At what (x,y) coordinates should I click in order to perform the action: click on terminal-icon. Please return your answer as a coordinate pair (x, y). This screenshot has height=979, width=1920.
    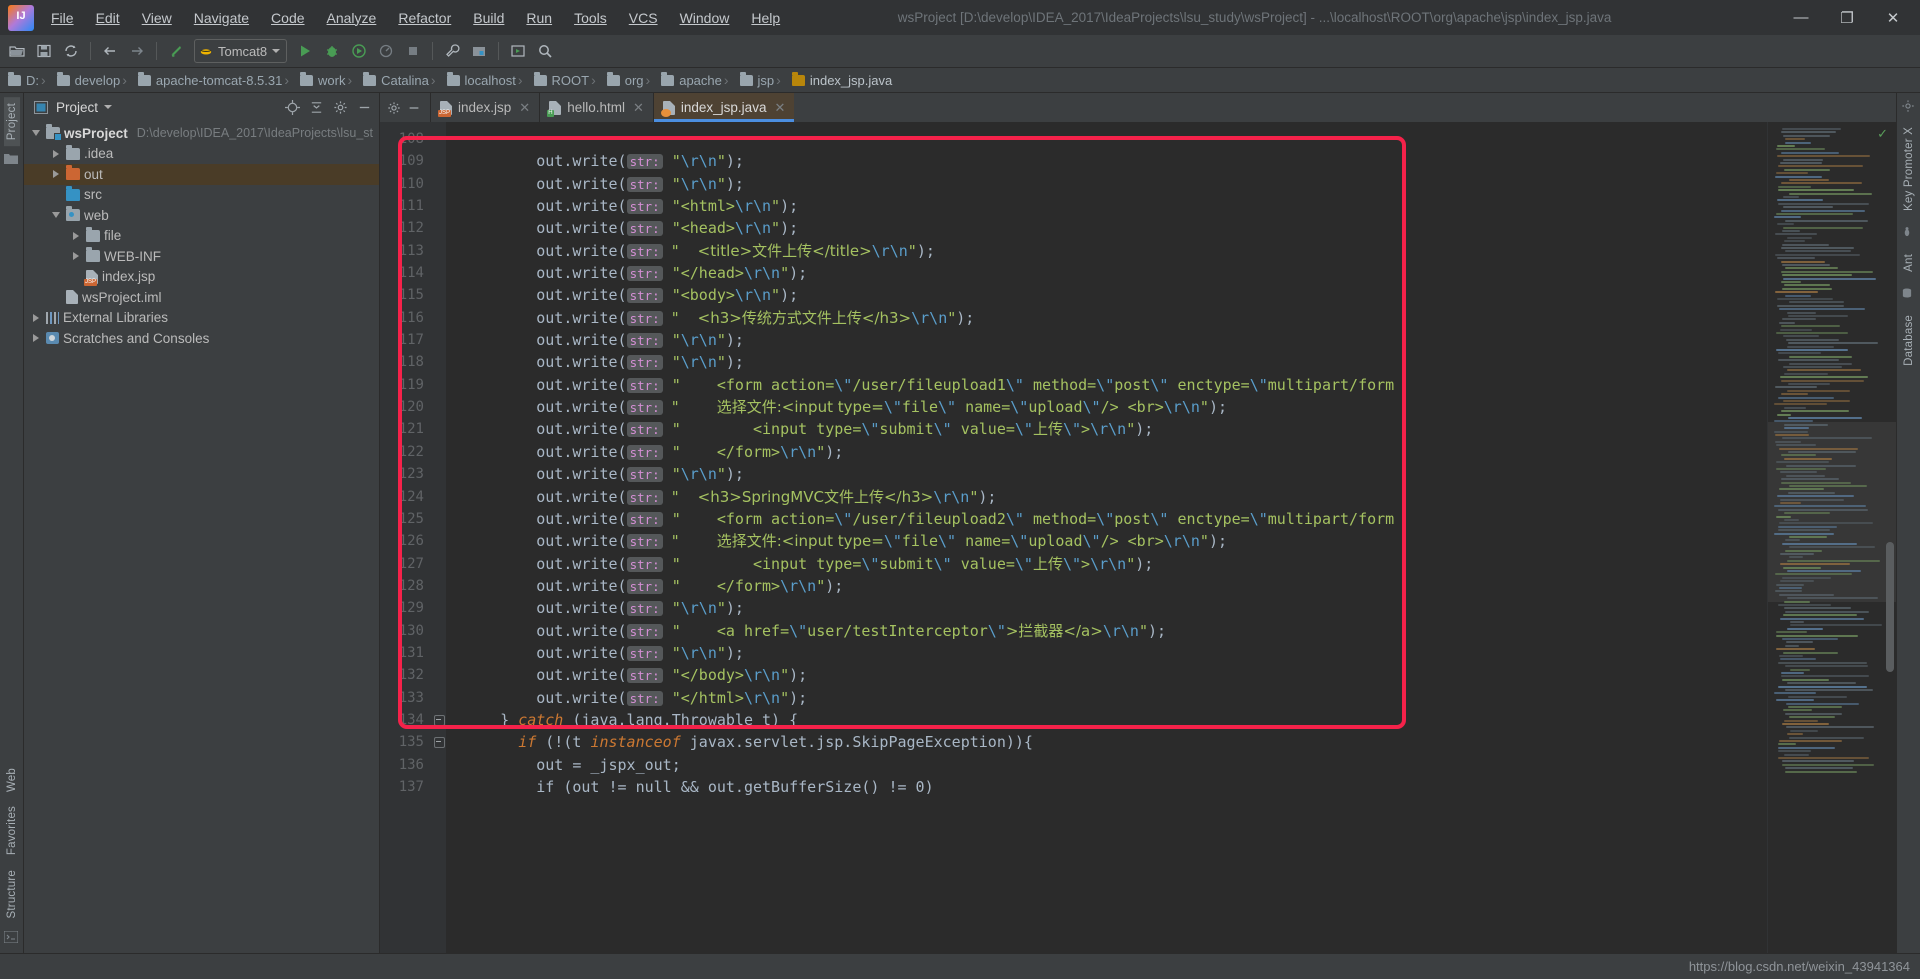
    Looking at the image, I should click on (11, 937).